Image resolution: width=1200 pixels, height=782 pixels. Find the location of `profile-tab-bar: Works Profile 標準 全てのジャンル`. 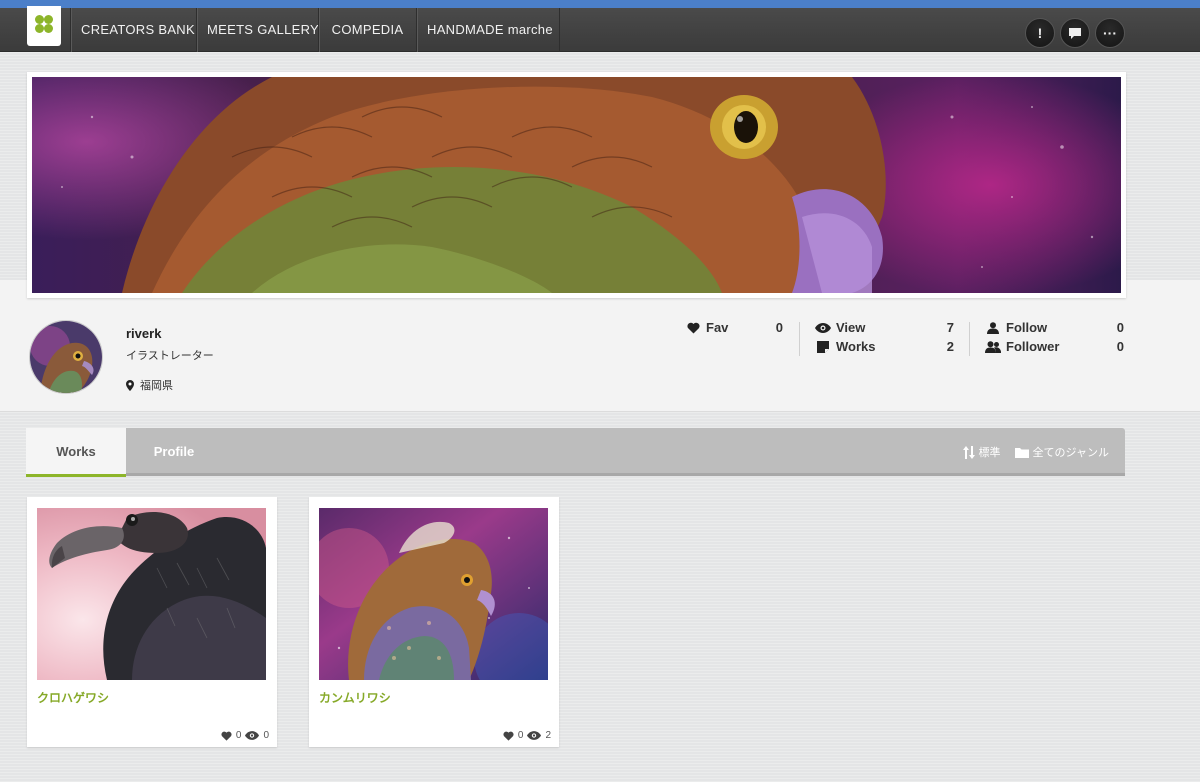

profile-tab-bar: Works Profile 標準 全てのジャンル is located at coordinates (575, 452).